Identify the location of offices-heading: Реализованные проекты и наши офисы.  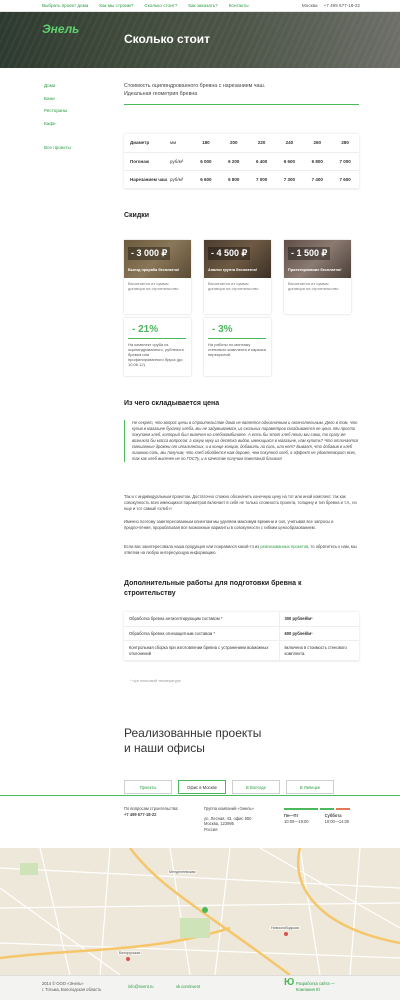
(192, 741).